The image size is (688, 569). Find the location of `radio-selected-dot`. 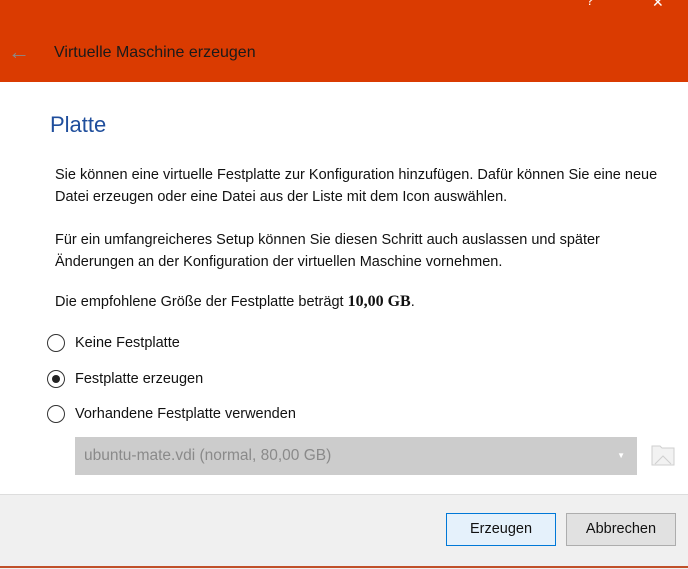

radio-selected-dot is located at coordinates (56, 379).